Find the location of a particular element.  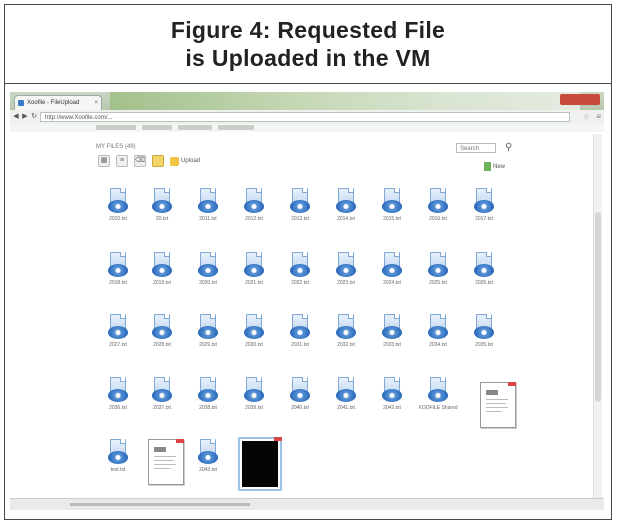

file-item: 2033.txt is located at coordinates (392, 331).